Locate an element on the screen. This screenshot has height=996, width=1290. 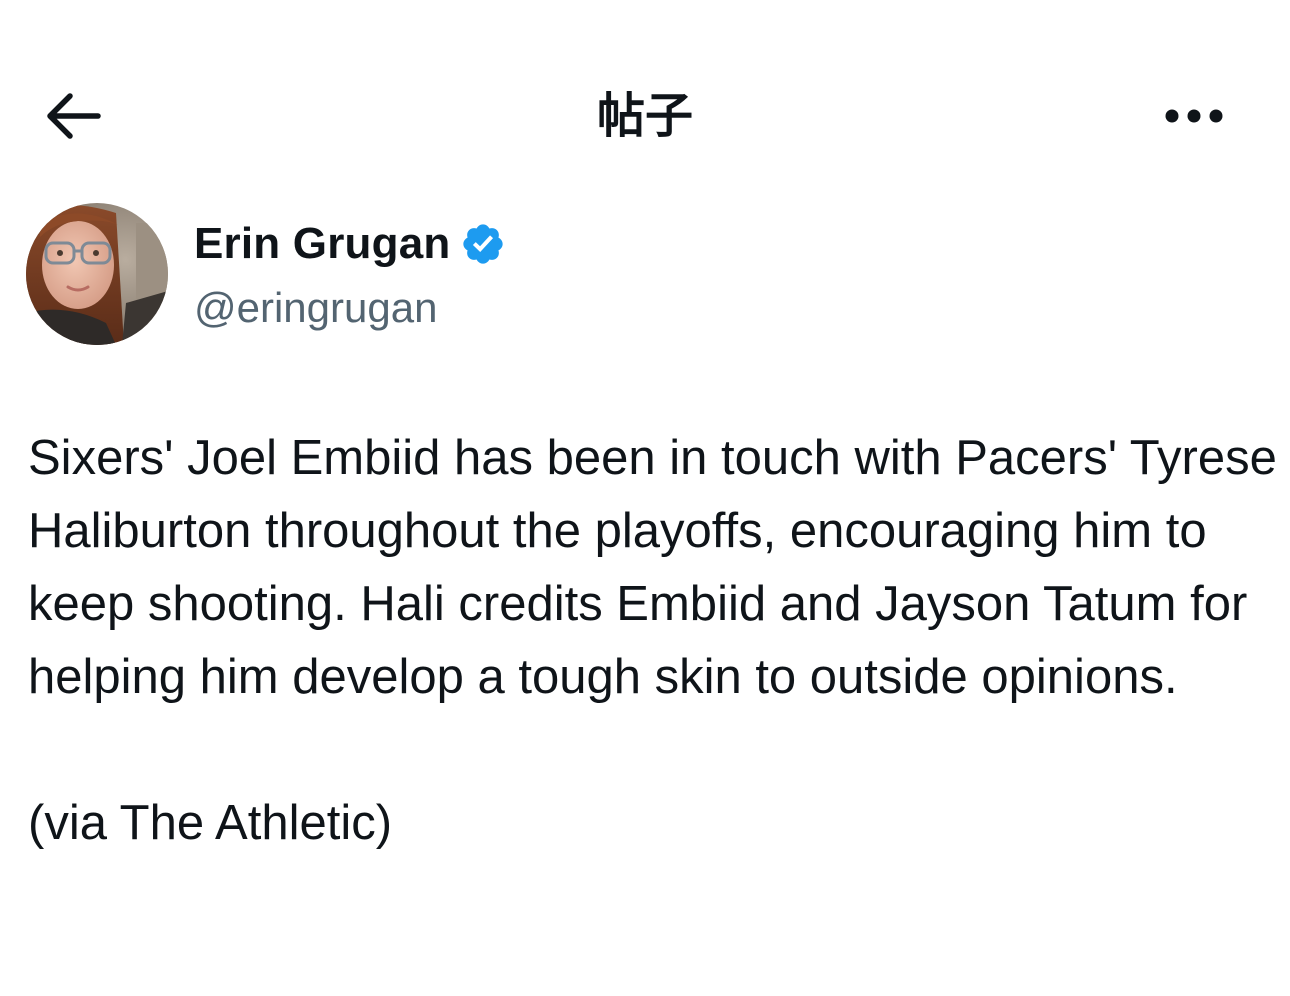
more-options-button is located at coordinates (1194, 116).